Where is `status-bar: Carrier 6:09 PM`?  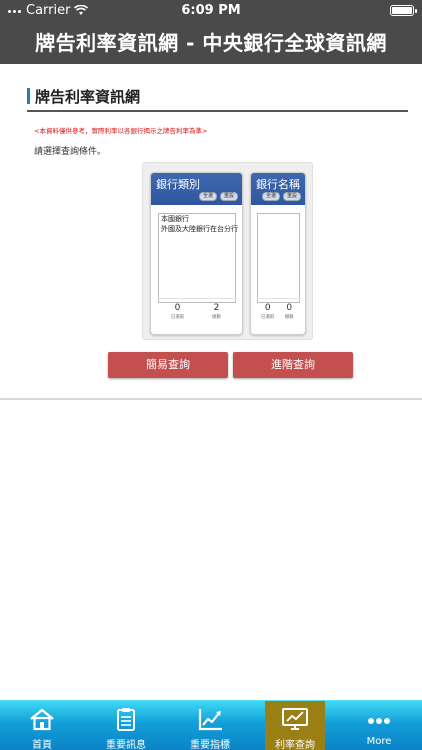 status-bar: Carrier 6:09 PM is located at coordinates (211, 11).